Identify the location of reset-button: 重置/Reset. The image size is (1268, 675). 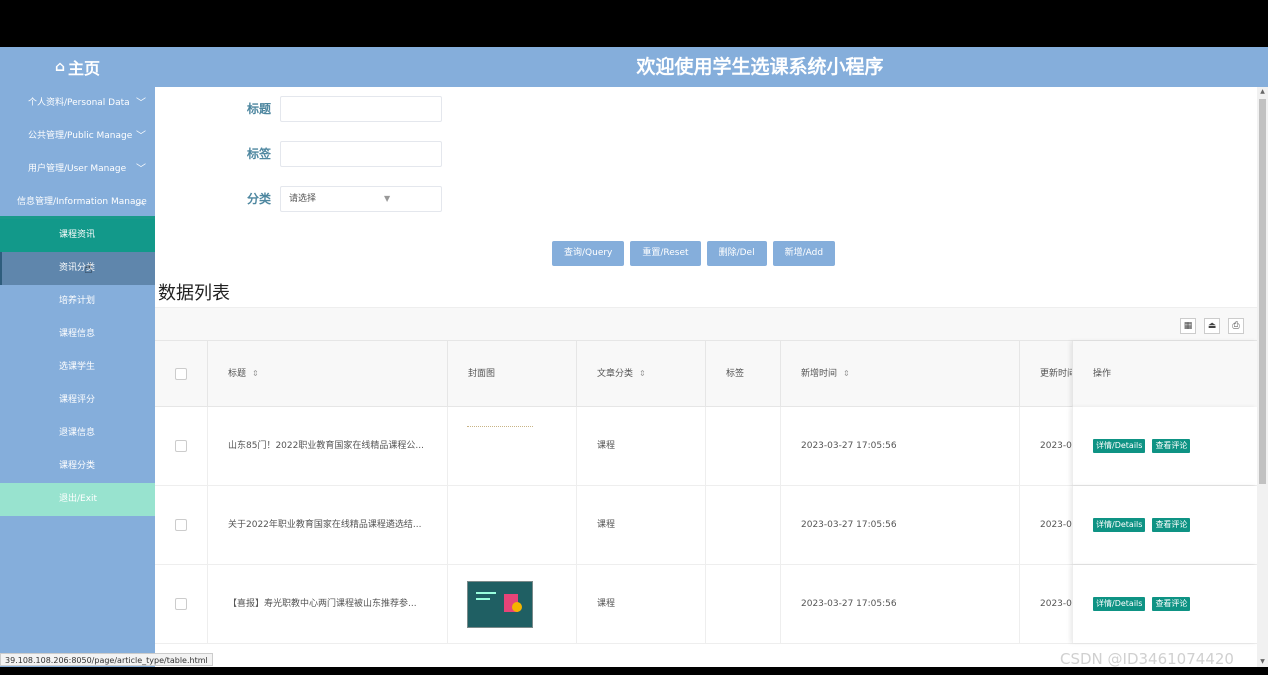
(665, 253).